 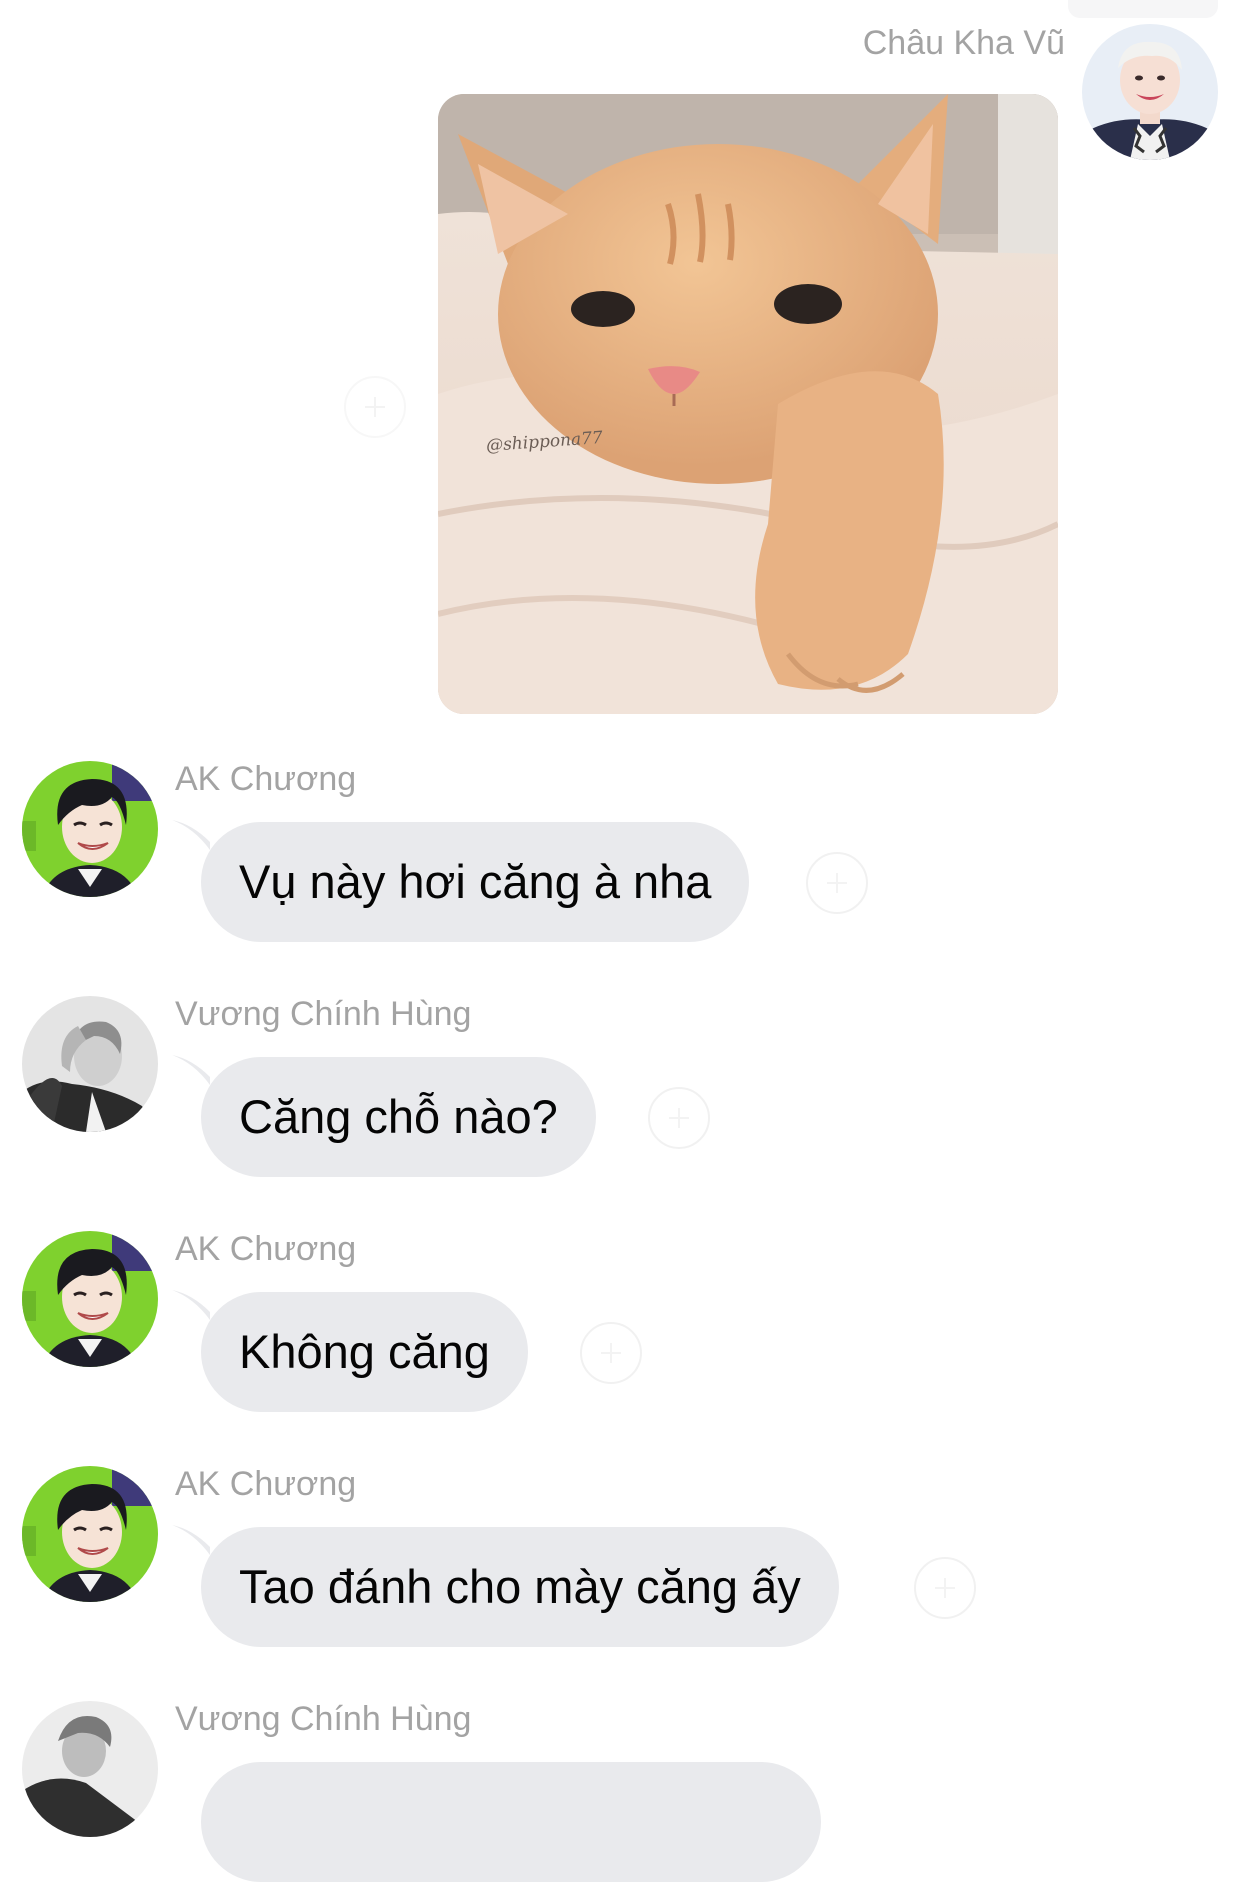 I want to click on message-bubble: Tao đánh cho mày căng ấy, so click(x=520, y=1587).